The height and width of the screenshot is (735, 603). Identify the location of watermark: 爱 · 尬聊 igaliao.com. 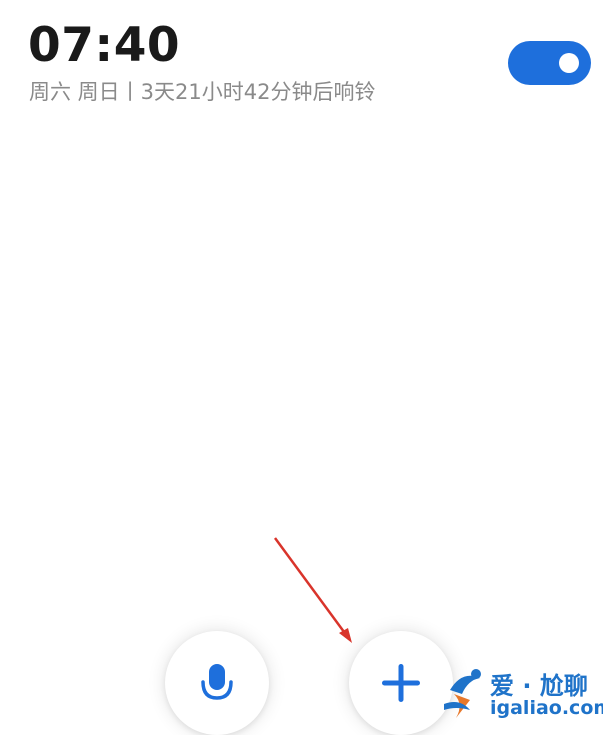
(521, 695).